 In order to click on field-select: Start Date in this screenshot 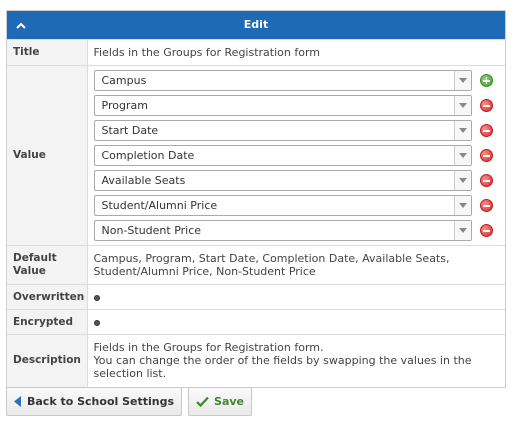, I will do `click(282, 130)`.